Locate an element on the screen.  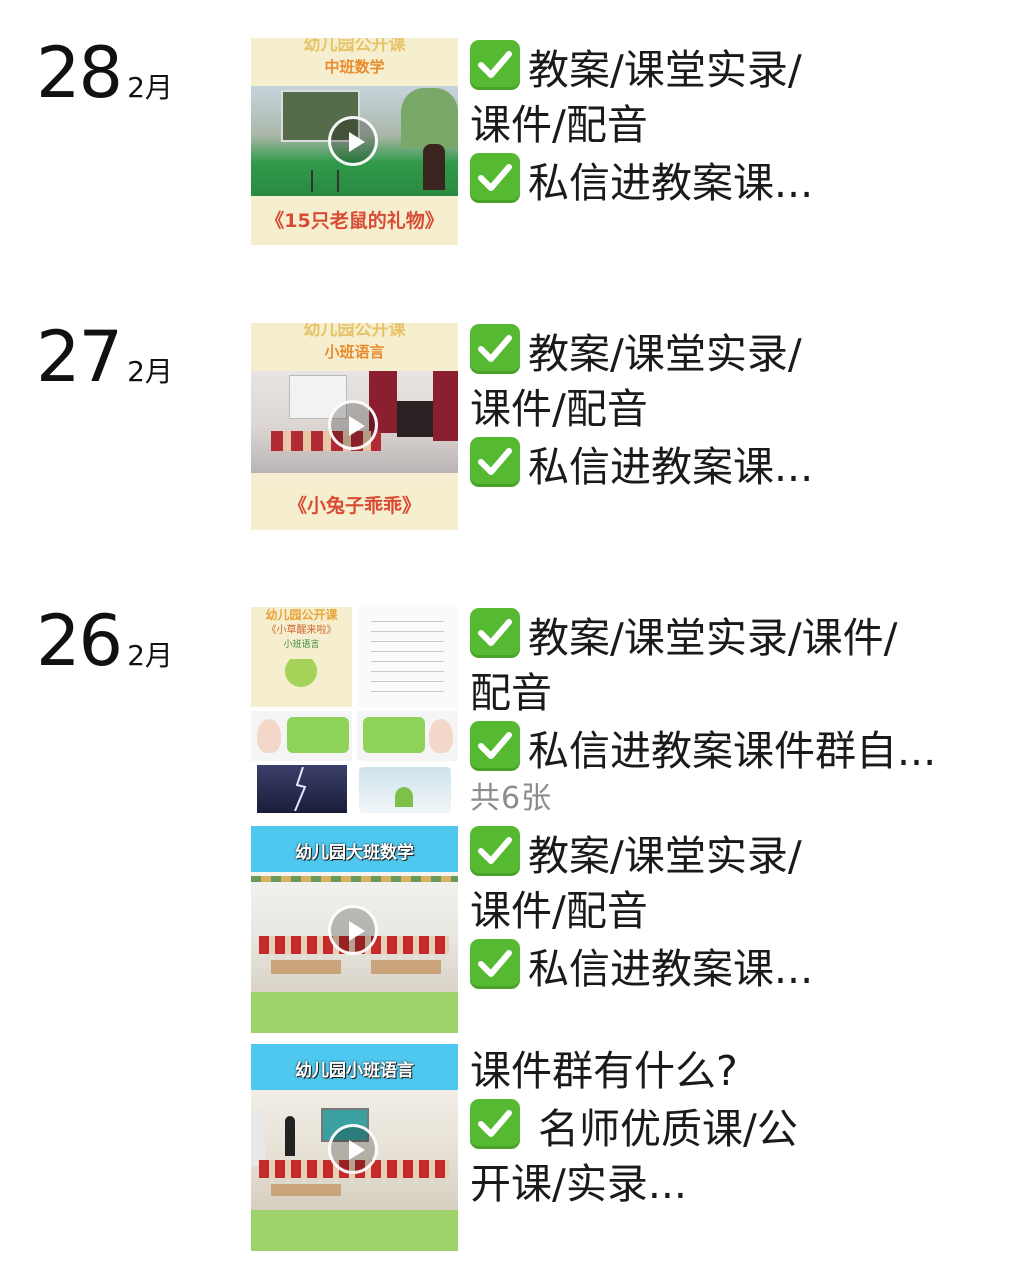
date-day: 26 is located at coordinates (79, 641).